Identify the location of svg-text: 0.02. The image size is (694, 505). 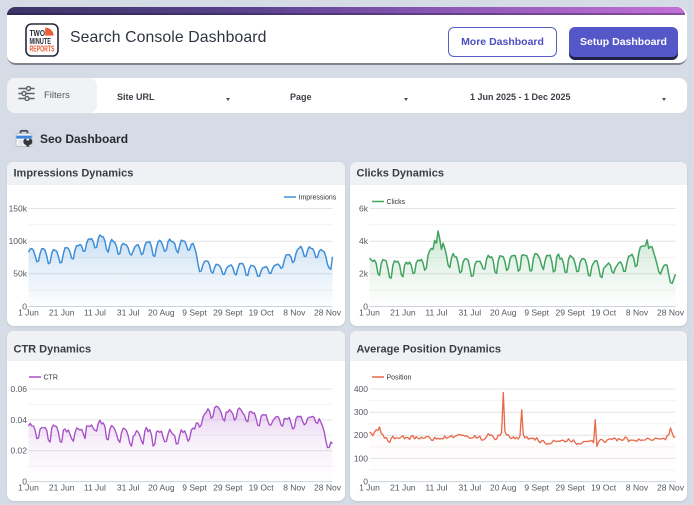
(18, 451).